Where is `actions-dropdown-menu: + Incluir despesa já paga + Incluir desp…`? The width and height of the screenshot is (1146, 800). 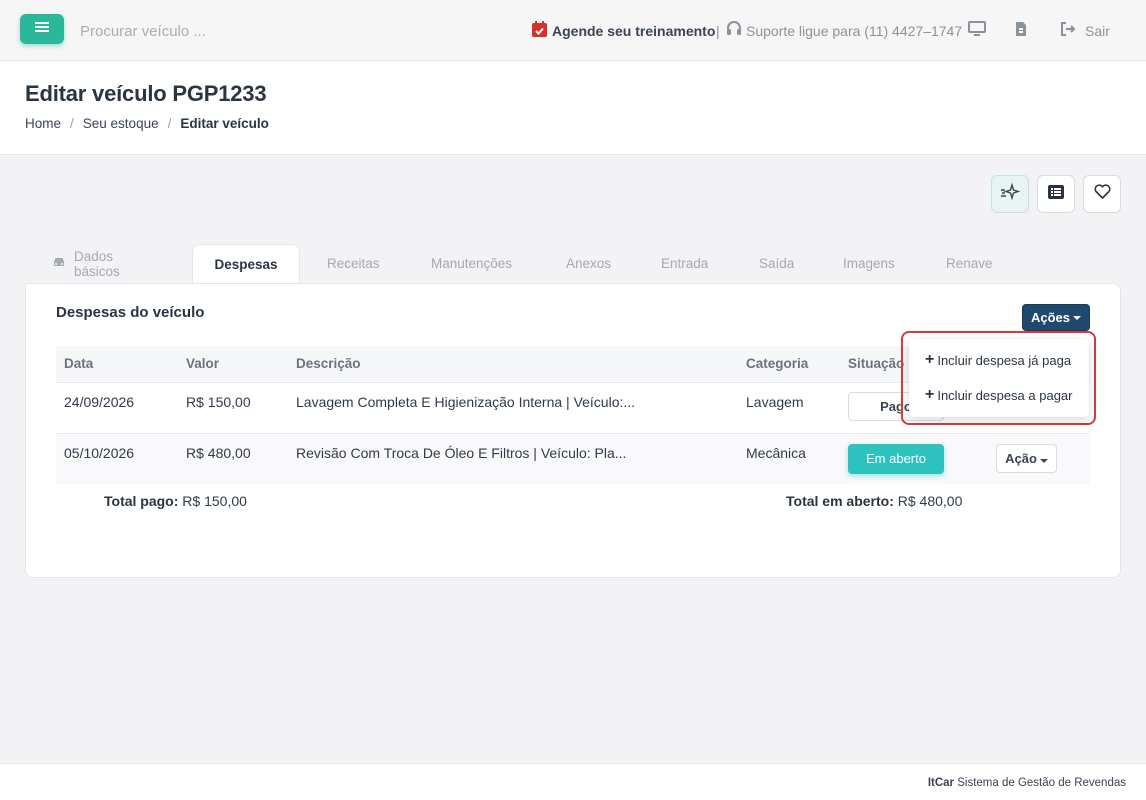 actions-dropdown-menu: + Incluir despesa já paga + Incluir desp… is located at coordinates (999, 378).